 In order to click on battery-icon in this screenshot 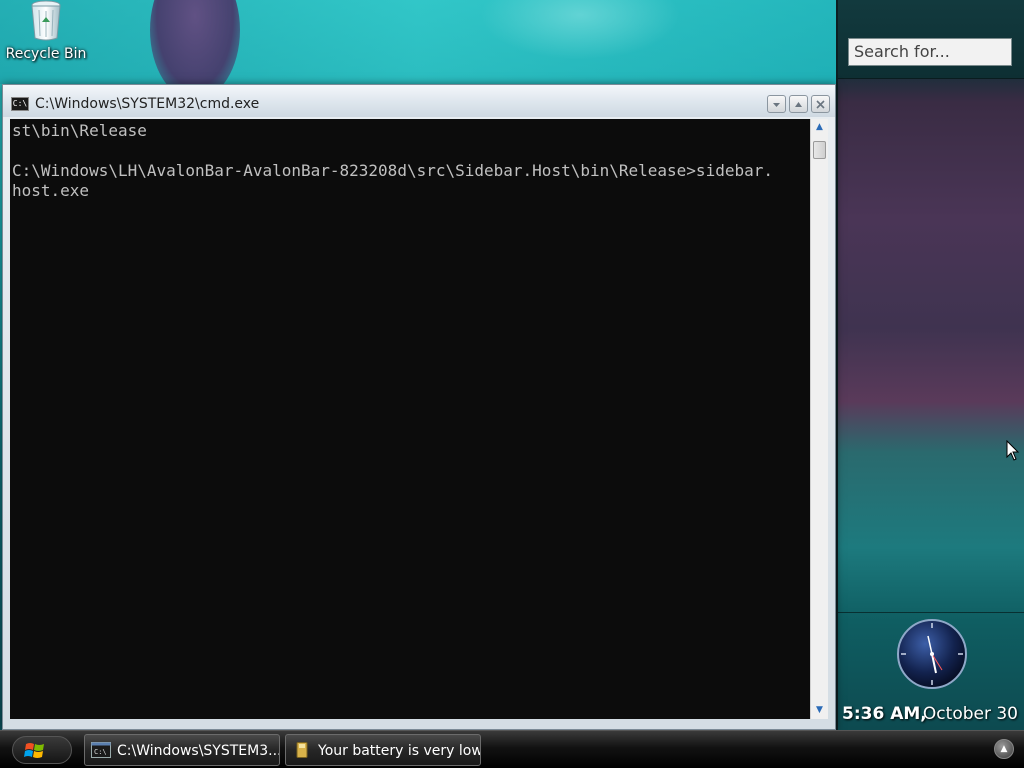, I will do `click(302, 750)`.